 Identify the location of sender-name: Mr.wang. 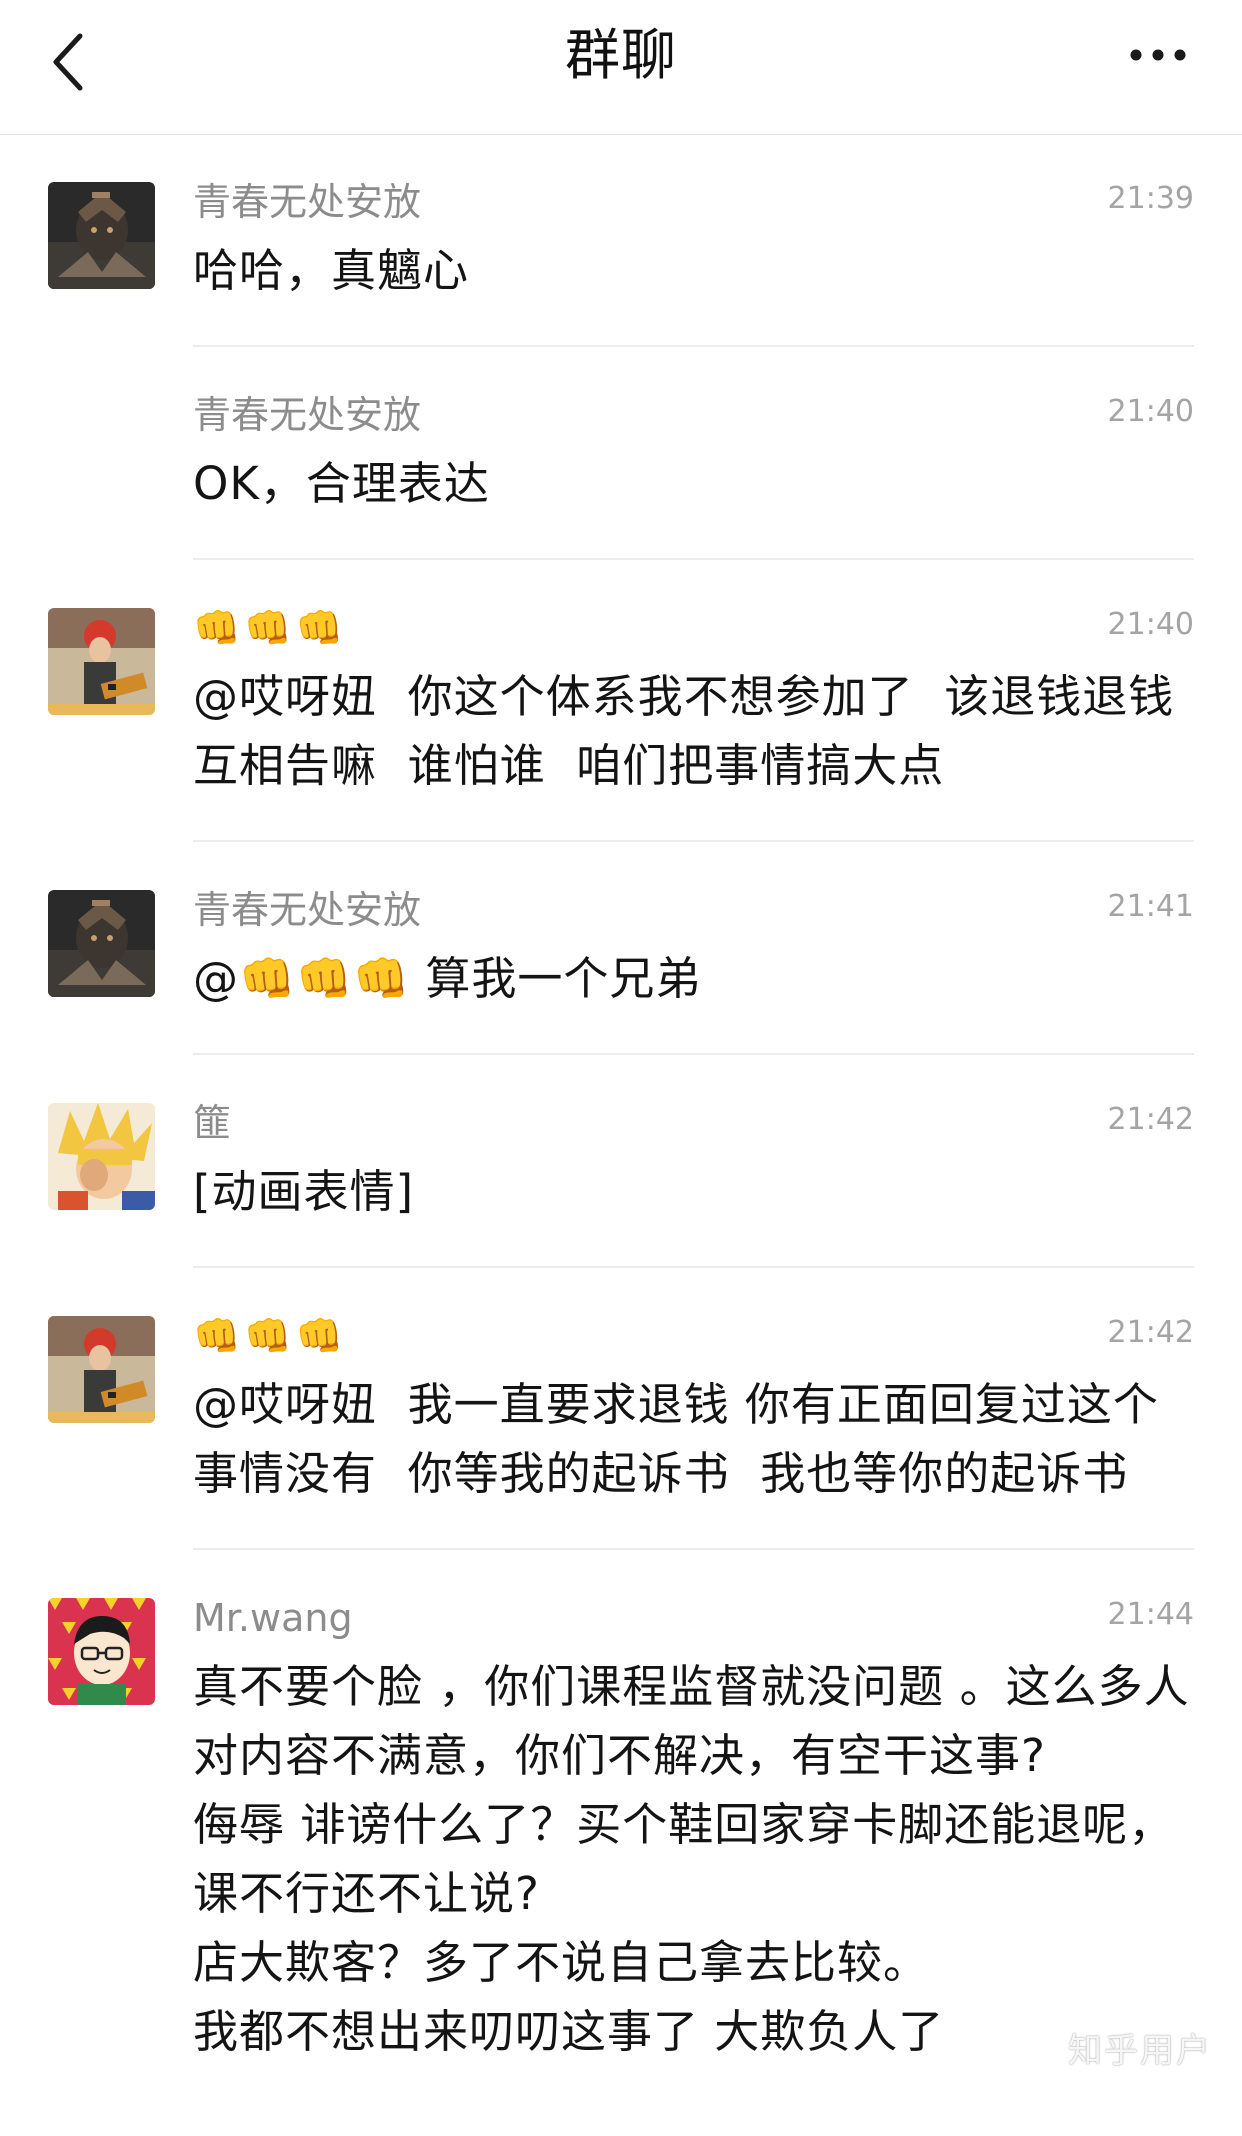
(693, 1618).